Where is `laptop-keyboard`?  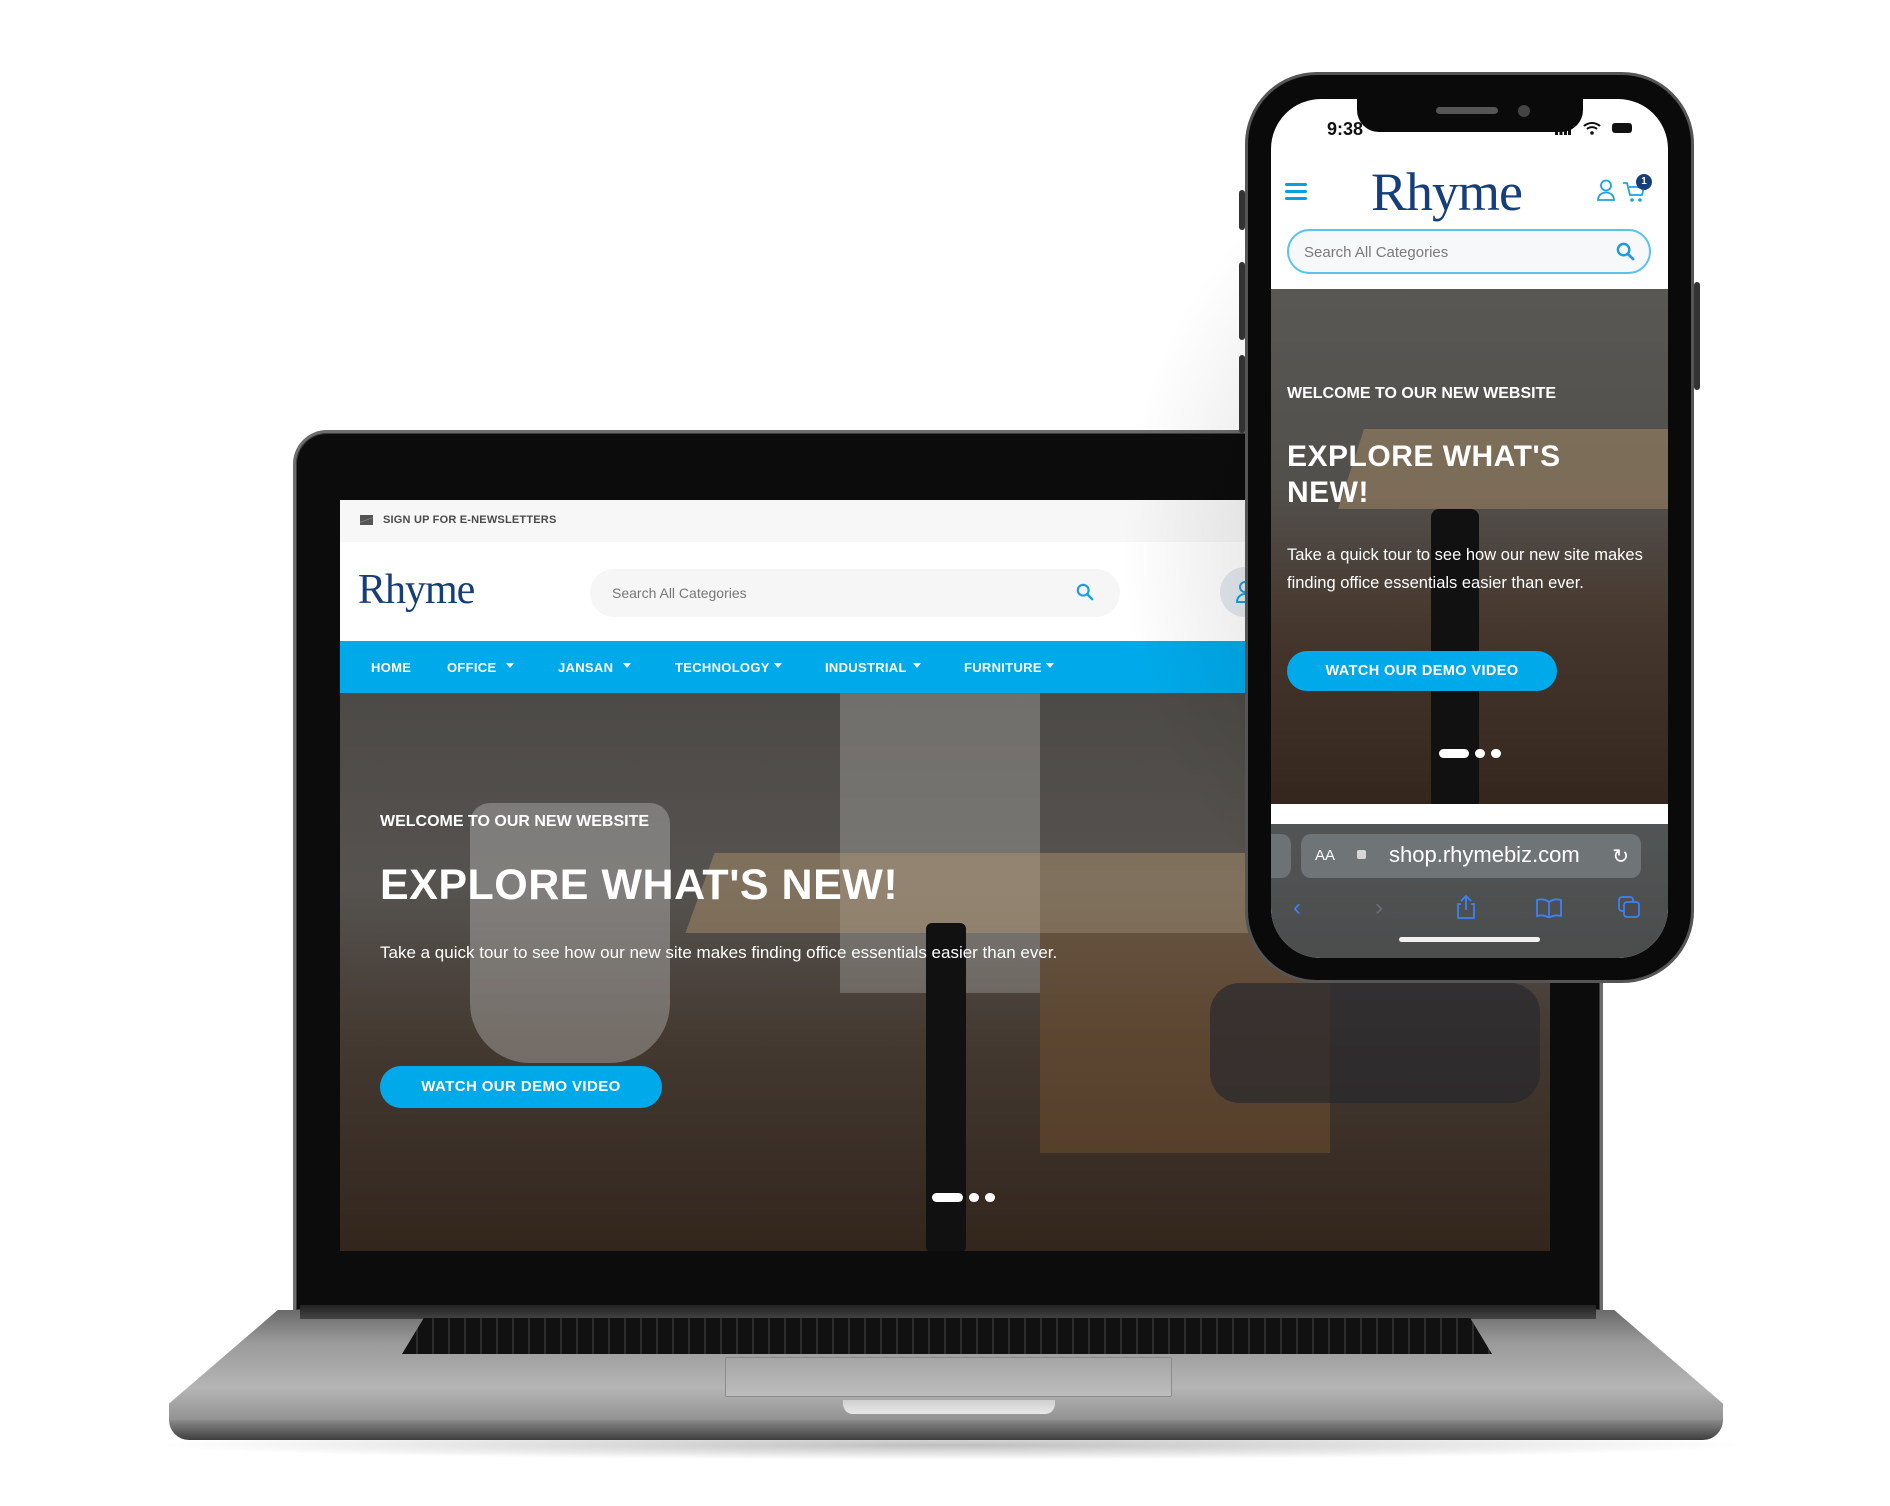
laptop-keyboard is located at coordinates (947, 1336).